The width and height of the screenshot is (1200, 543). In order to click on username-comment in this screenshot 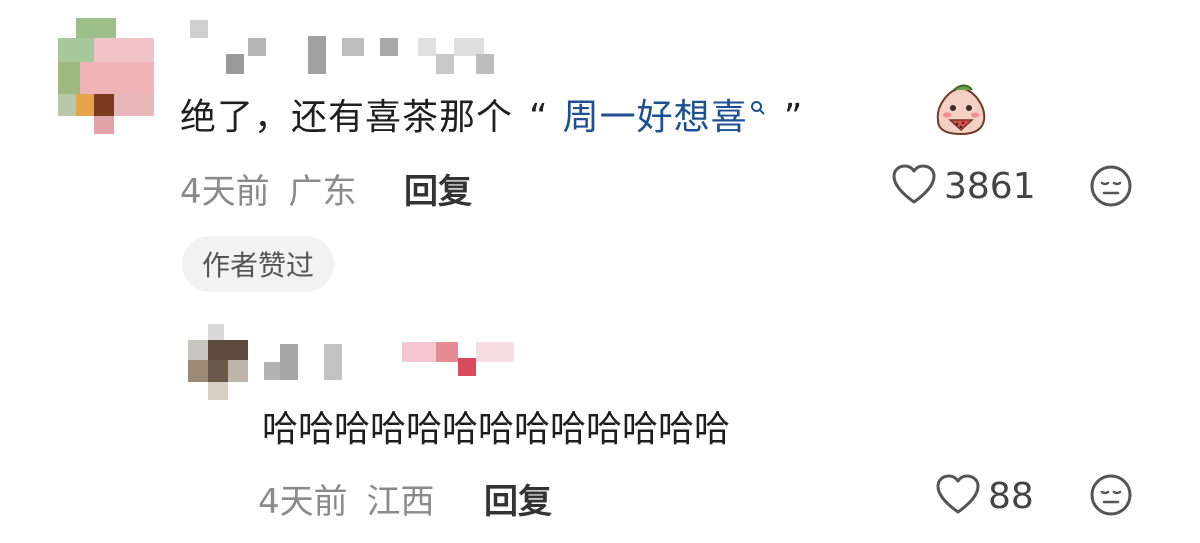, I will do `click(345, 48)`.